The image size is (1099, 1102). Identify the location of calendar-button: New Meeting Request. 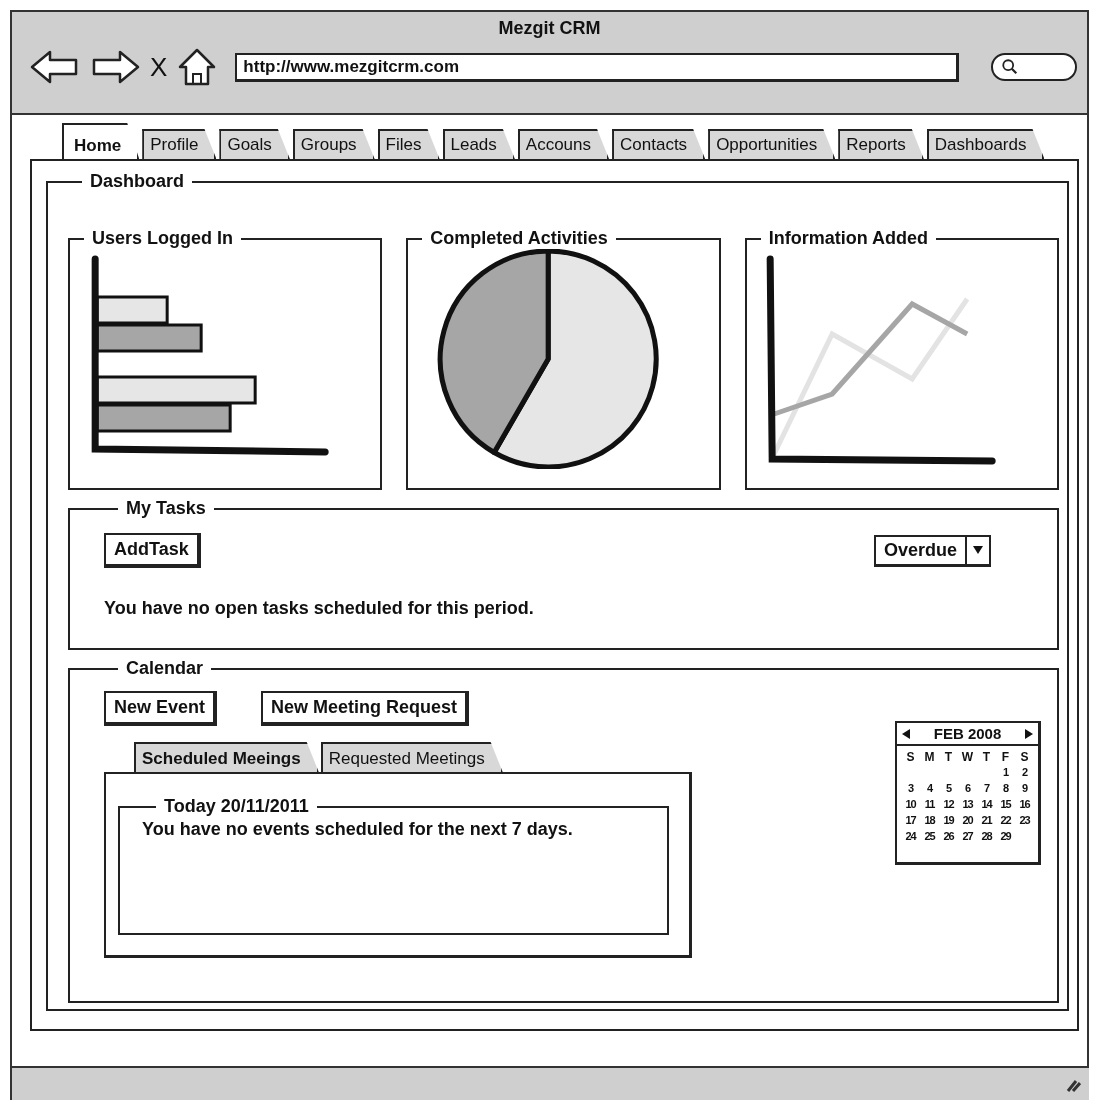
(365, 708).